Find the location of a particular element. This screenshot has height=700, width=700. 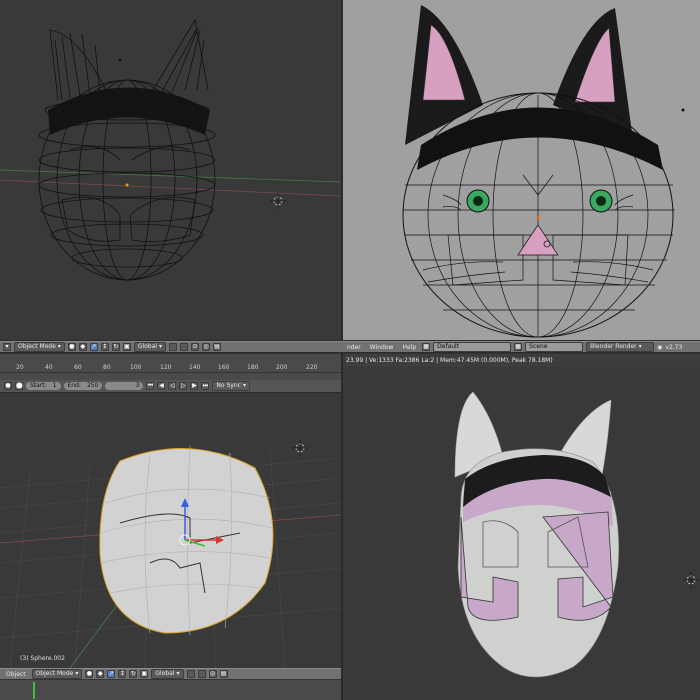

jump-start-icon: ⏮ is located at coordinates (150, 386).